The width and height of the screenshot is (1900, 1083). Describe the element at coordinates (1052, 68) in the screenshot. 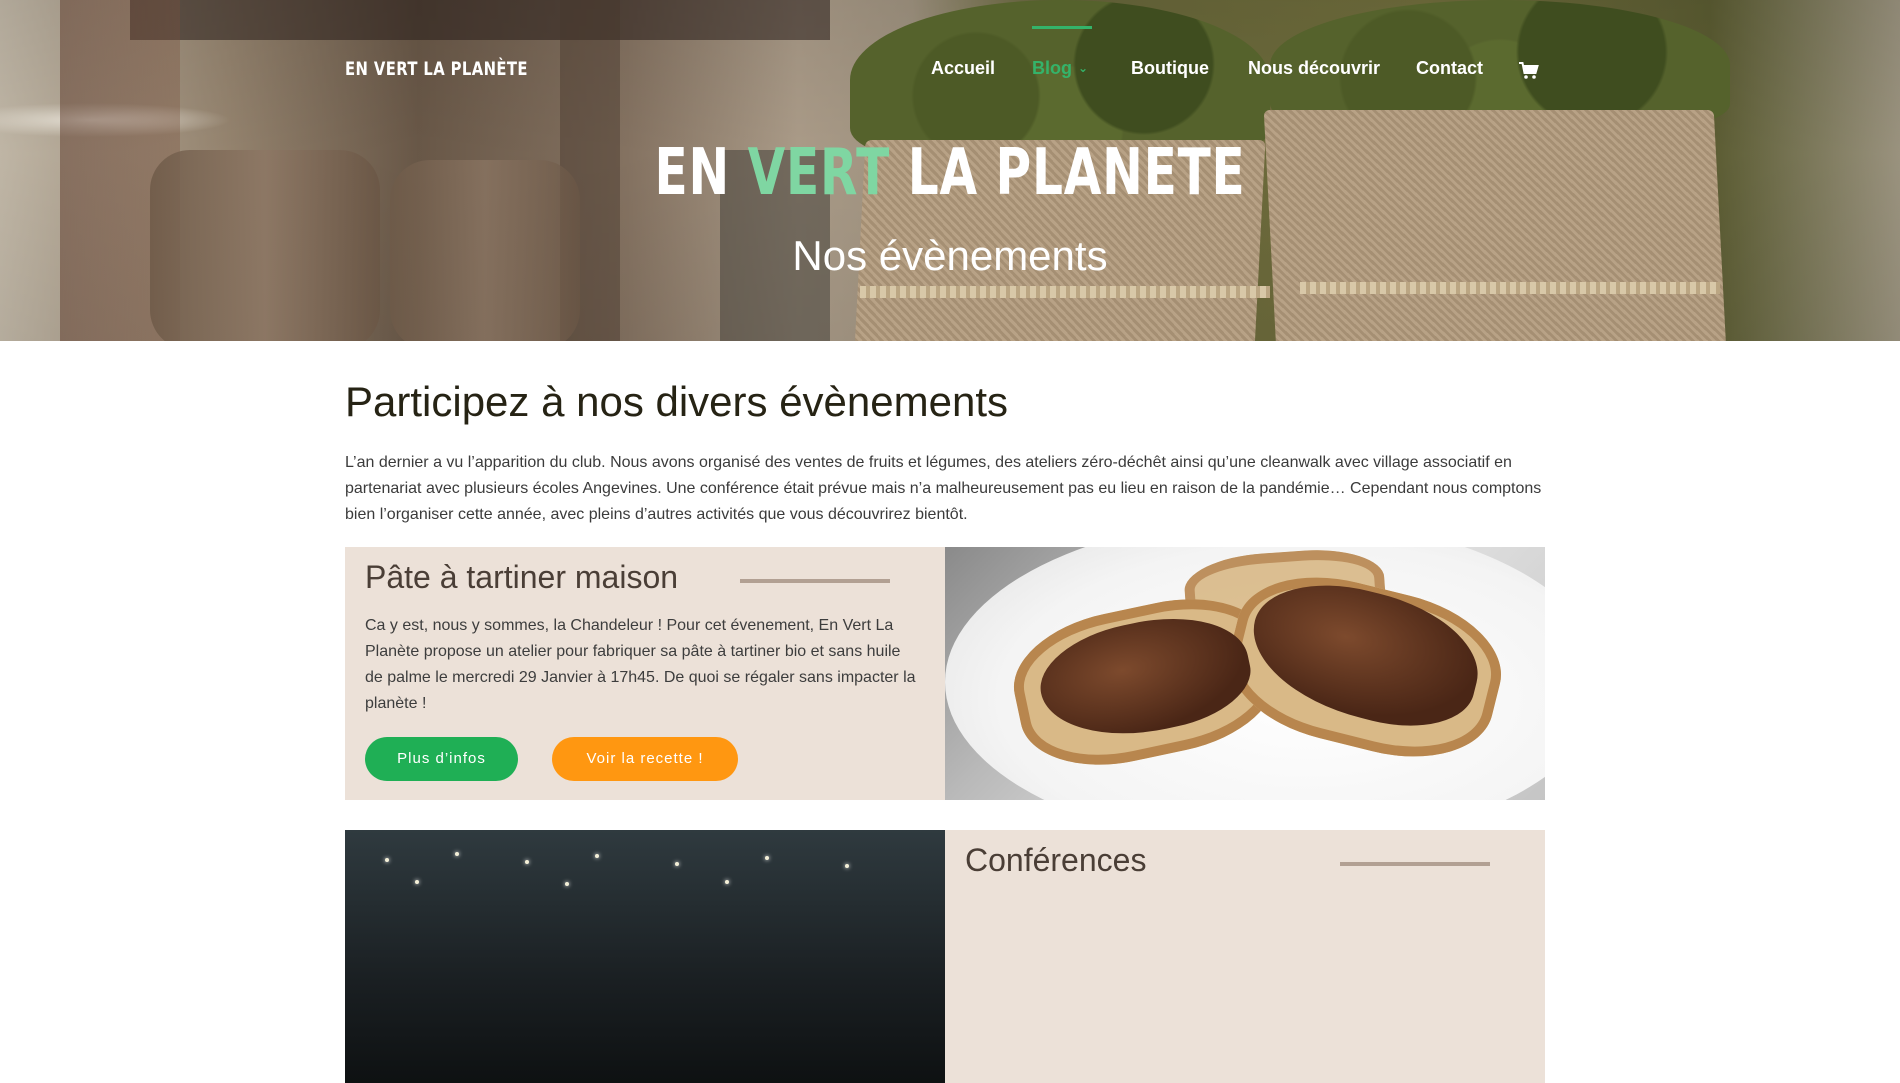

I see `nav-item-blog-label: Blog` at that location.